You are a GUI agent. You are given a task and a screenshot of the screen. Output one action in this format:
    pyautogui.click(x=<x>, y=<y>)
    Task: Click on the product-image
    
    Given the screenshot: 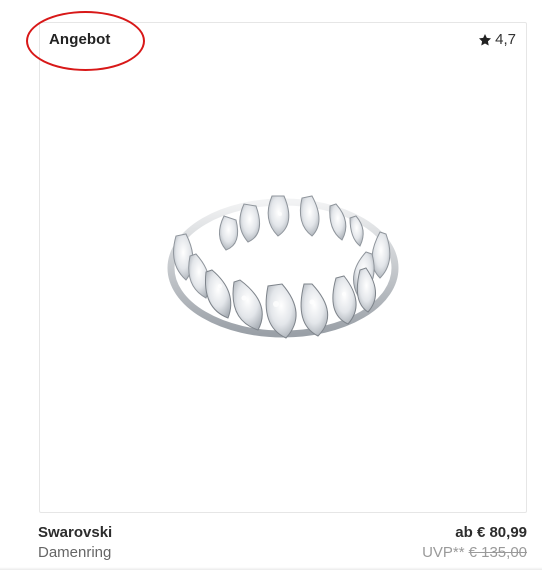 What is the action you would take?
    pyautogui.click(x=283, y=265)
    